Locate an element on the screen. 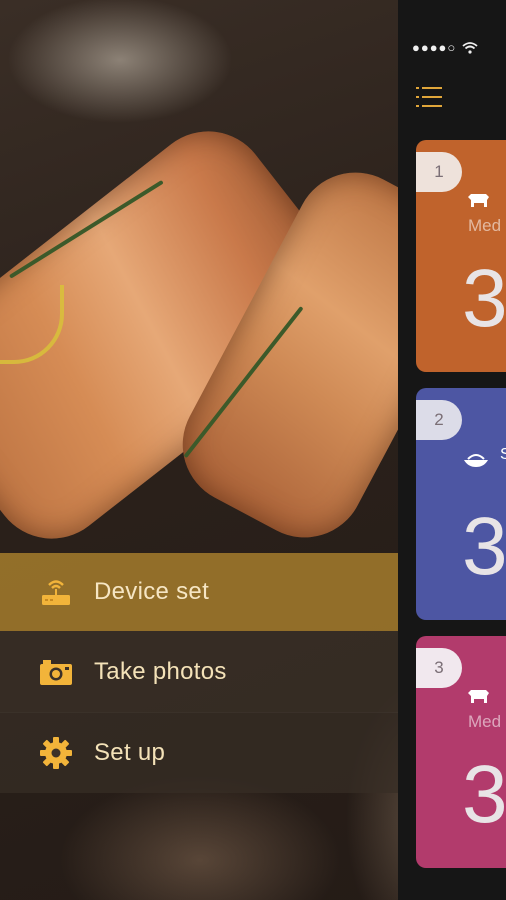  menu-item-label: Set up is located at coordinates (130, 752).